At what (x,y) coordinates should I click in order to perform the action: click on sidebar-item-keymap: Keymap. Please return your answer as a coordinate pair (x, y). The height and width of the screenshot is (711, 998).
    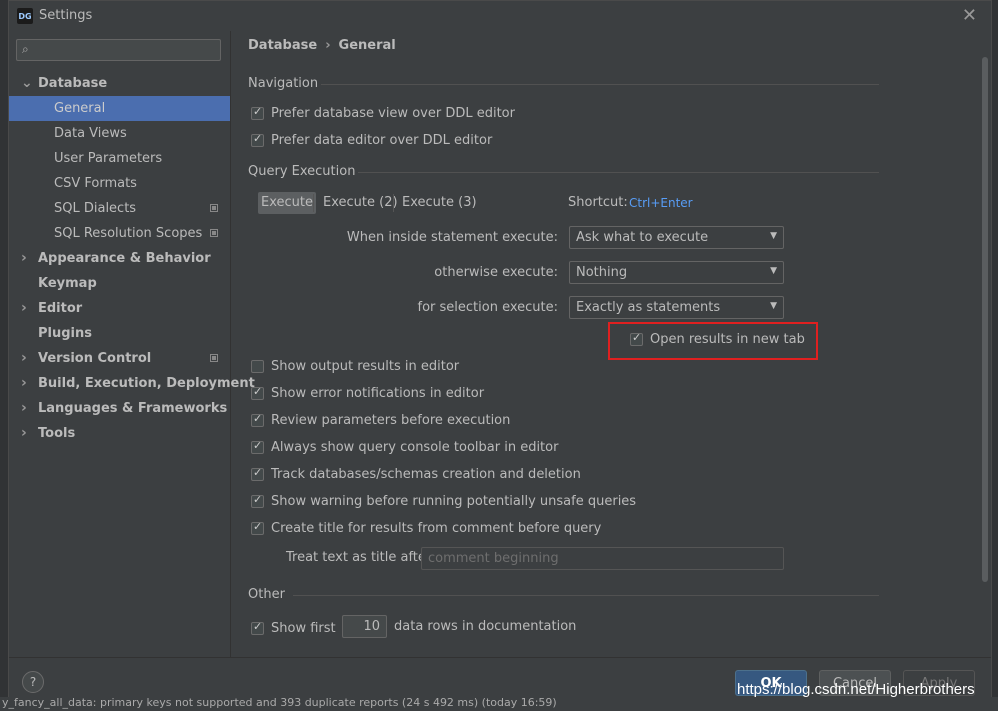
    Looking at the image, I should click on (119, 283).